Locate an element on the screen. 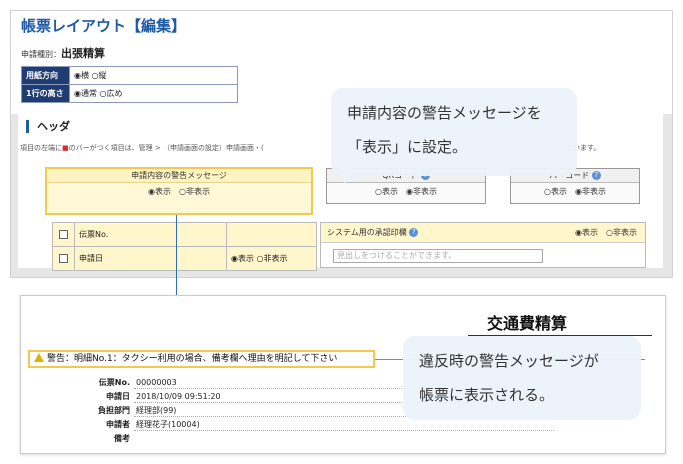 The width and height of the screenshot is (683, 464). application-type-label: 申請種別： is located at coordinates (41, 54).